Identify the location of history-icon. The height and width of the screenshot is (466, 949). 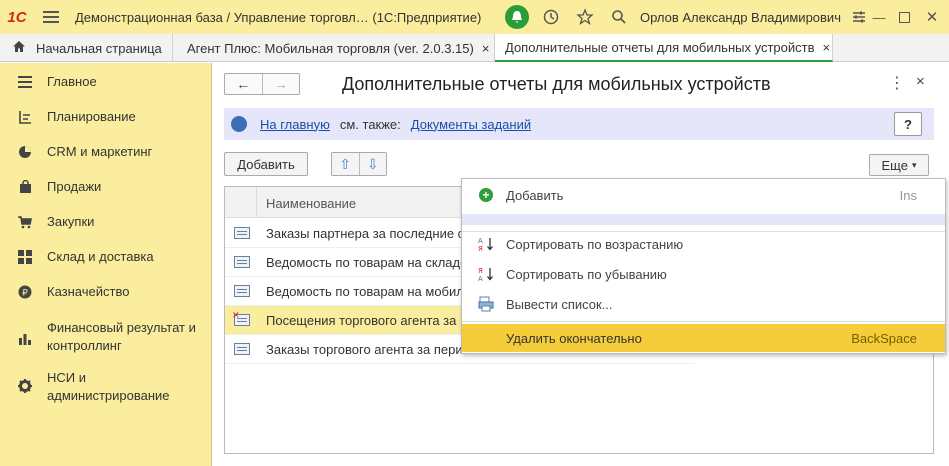
(551, 17).